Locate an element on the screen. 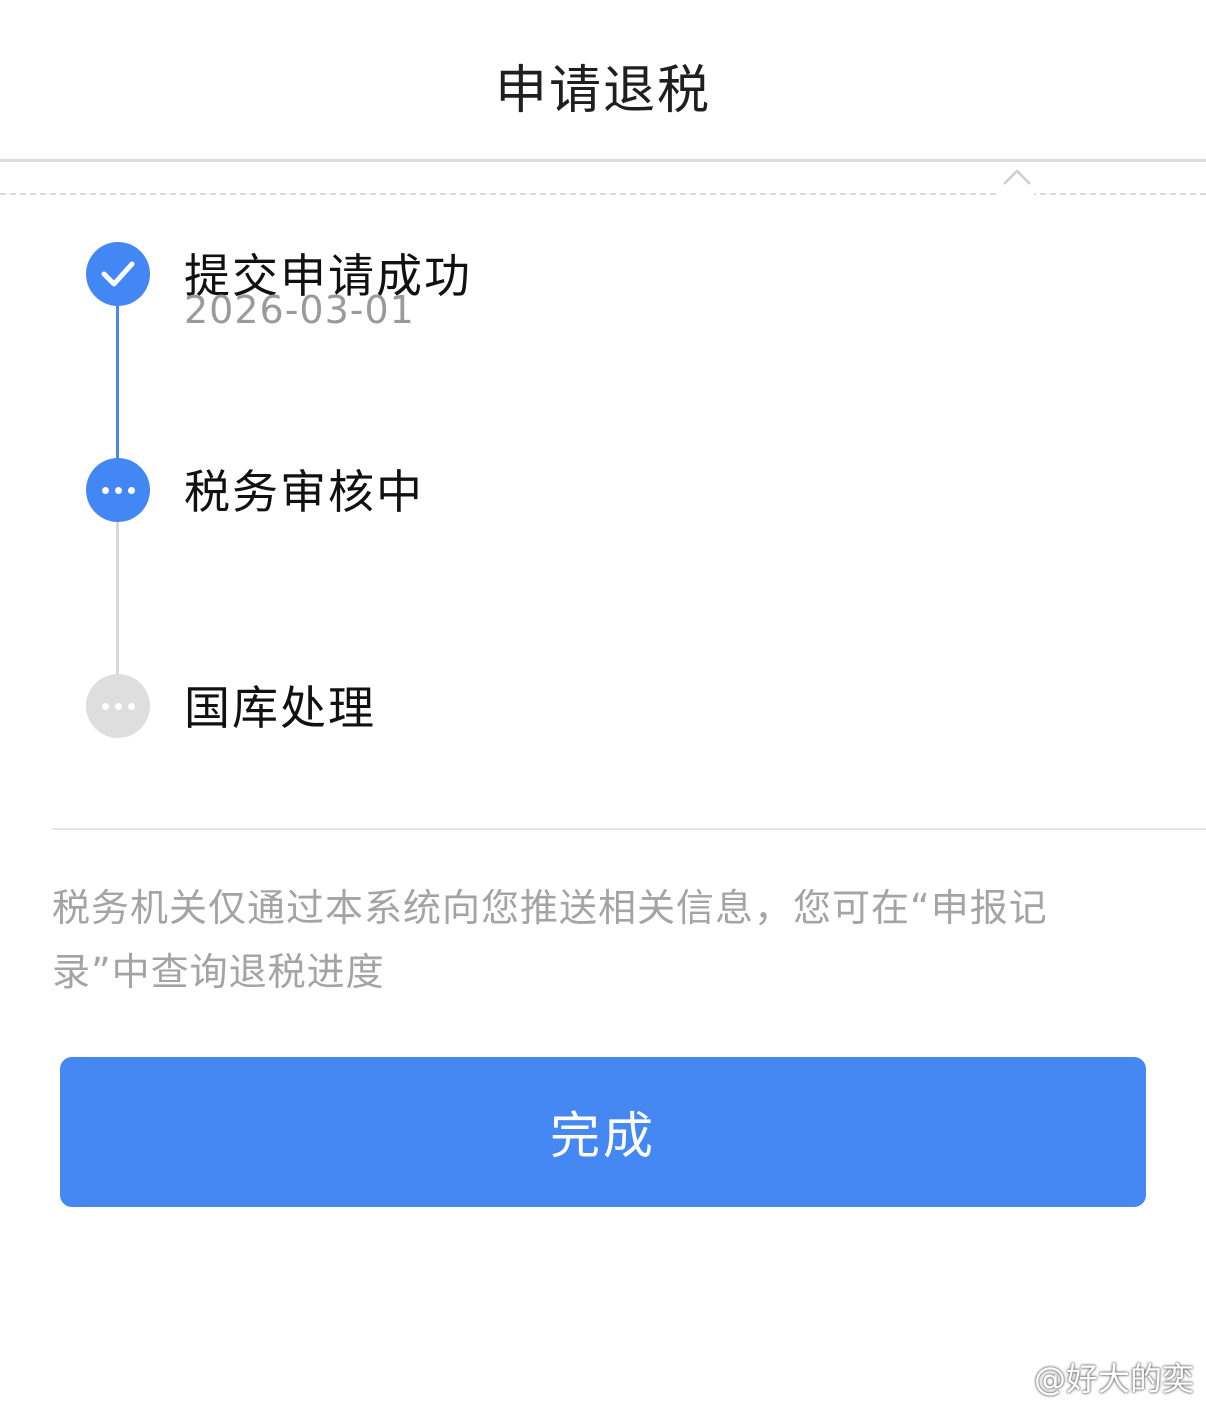 The height and width of the screenshot is (1405, 1206). done-button: 完成 is located at coordinates (603, 1132).